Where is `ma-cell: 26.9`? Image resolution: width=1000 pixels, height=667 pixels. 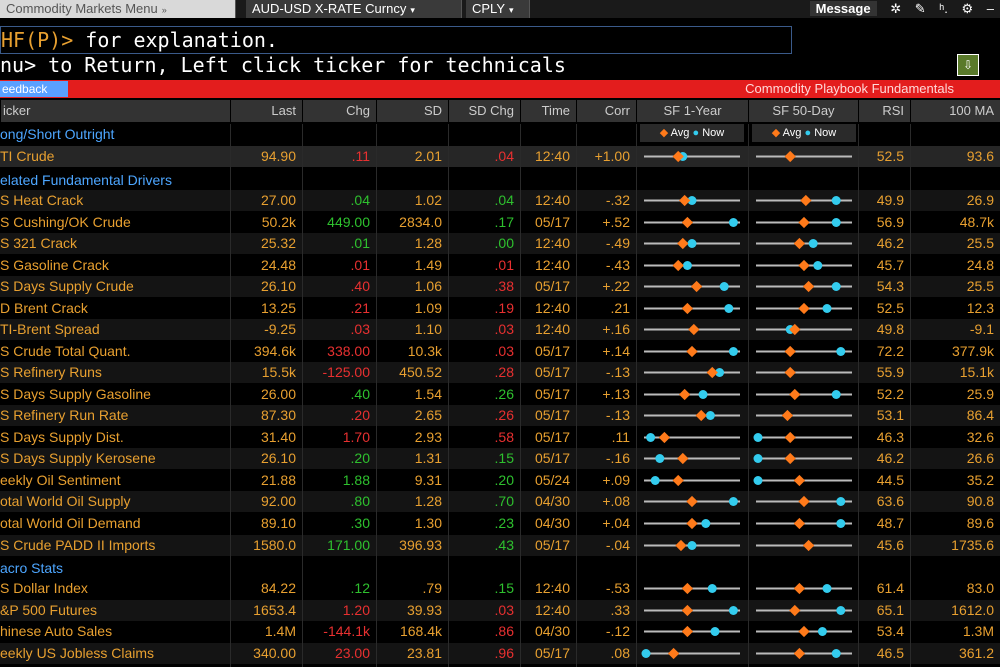
ma-cell: 26.9 is located at coordinates (980, 200).